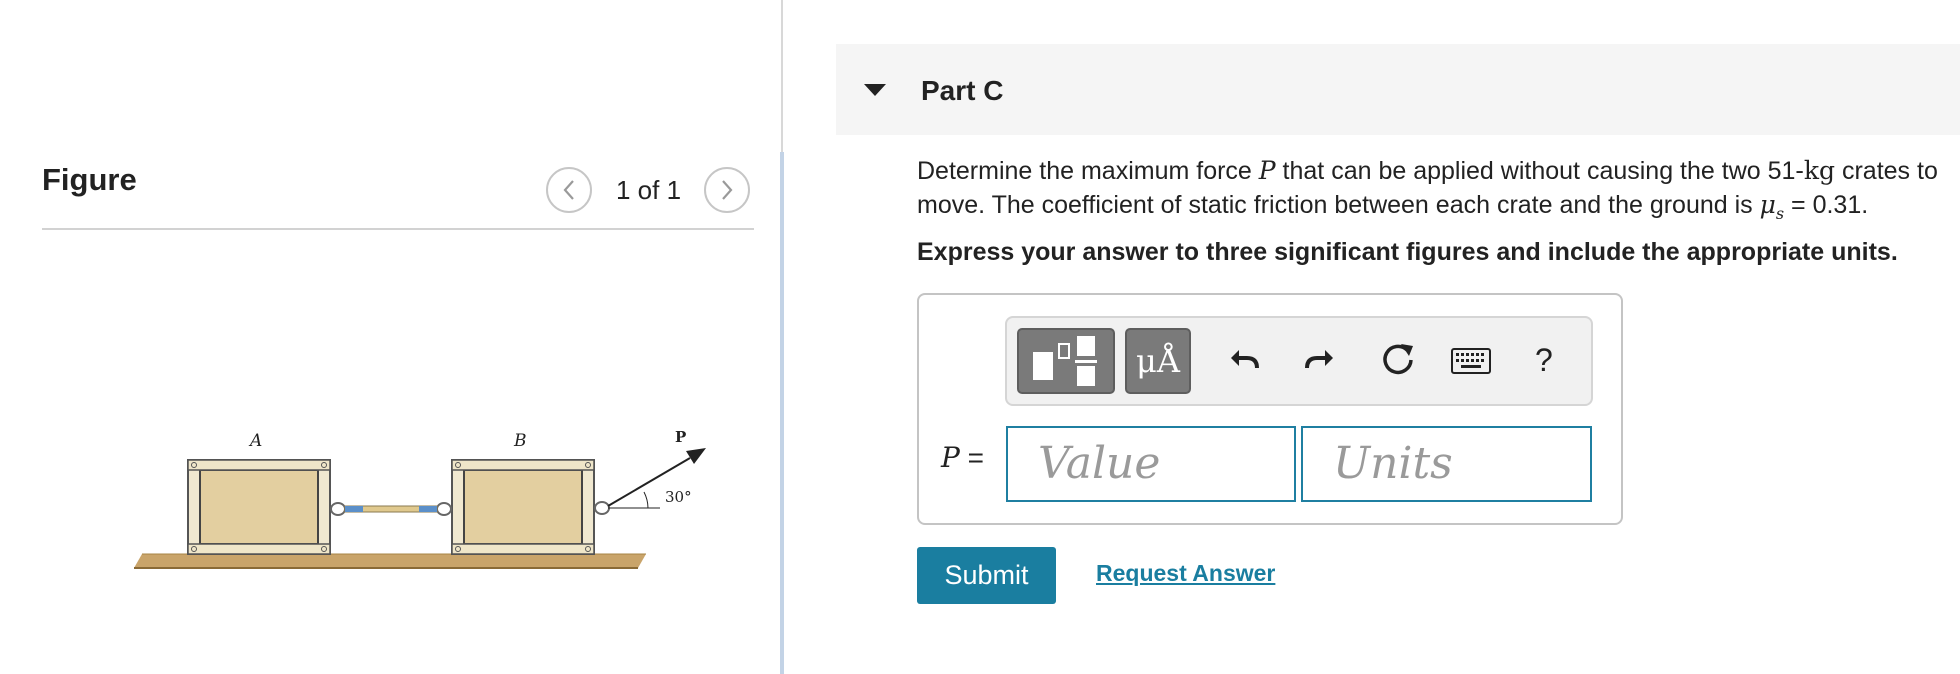 Image resolution: width=1960 pixels, height=674 pixels. What do you see at coordinates (962, 90) in the screenshot?
I see `part-title: Part C` at bounding box center [962, 90].